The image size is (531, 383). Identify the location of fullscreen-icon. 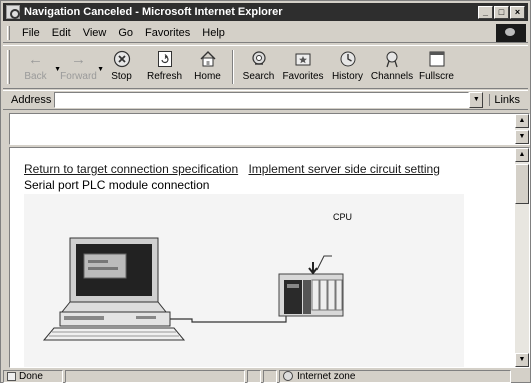
(437, 59).